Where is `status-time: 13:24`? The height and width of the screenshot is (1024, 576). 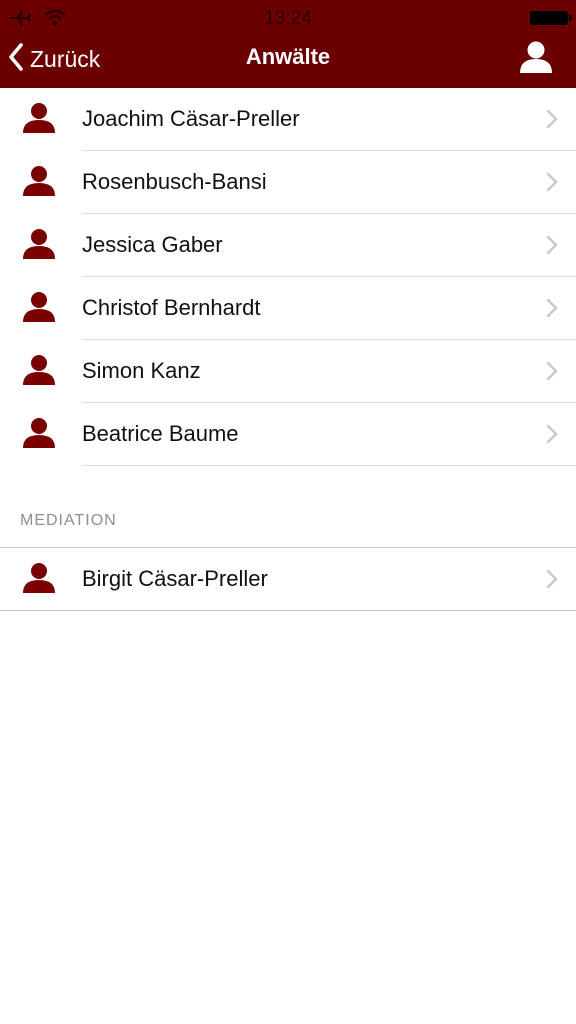 status-time: 13:24 is located at coordinates (288, 18).